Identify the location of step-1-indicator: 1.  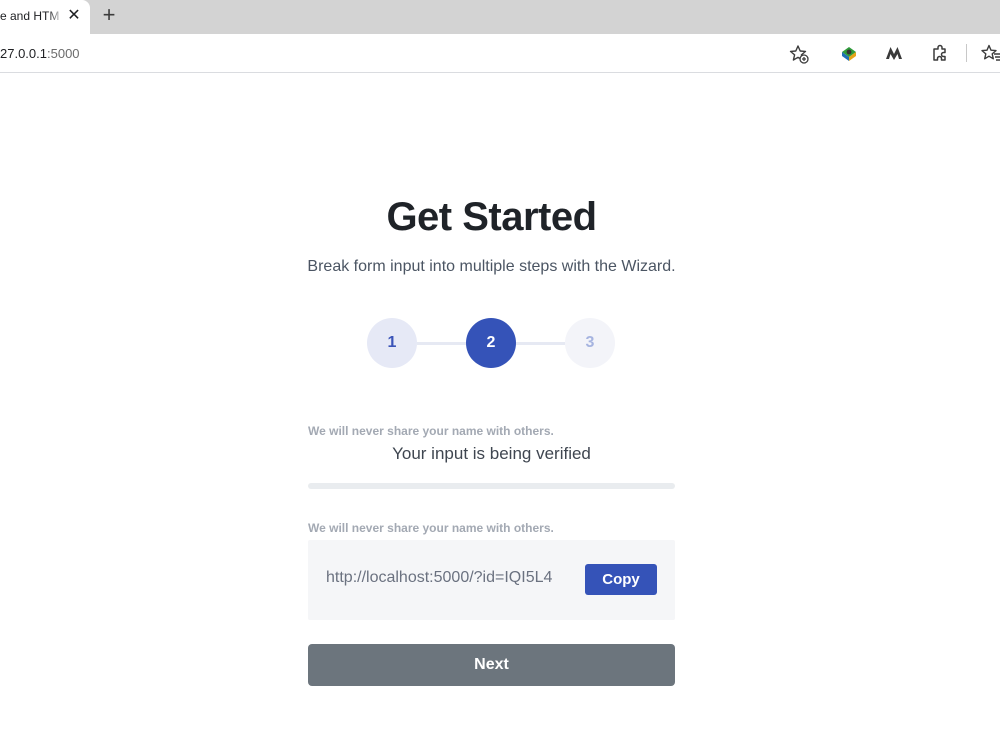
(392, 343).